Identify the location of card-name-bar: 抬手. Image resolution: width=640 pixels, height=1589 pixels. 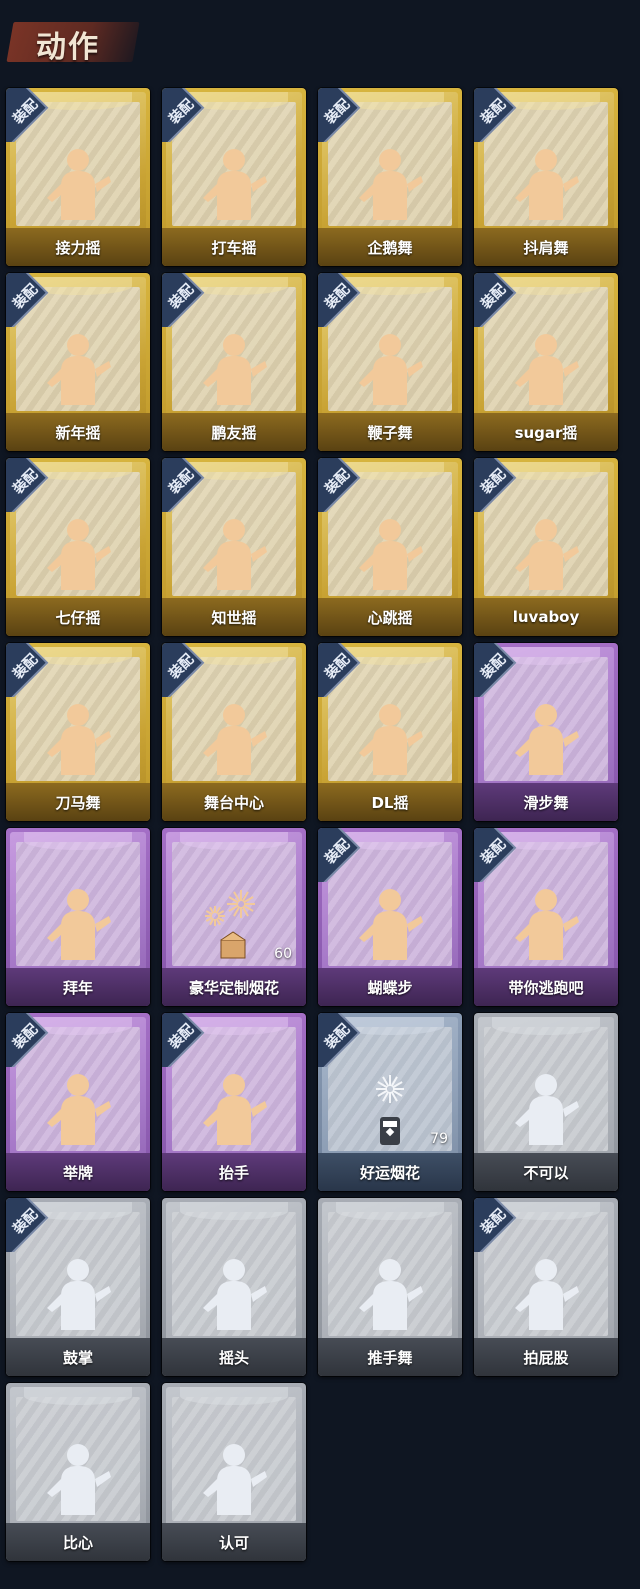
(234, 1172).